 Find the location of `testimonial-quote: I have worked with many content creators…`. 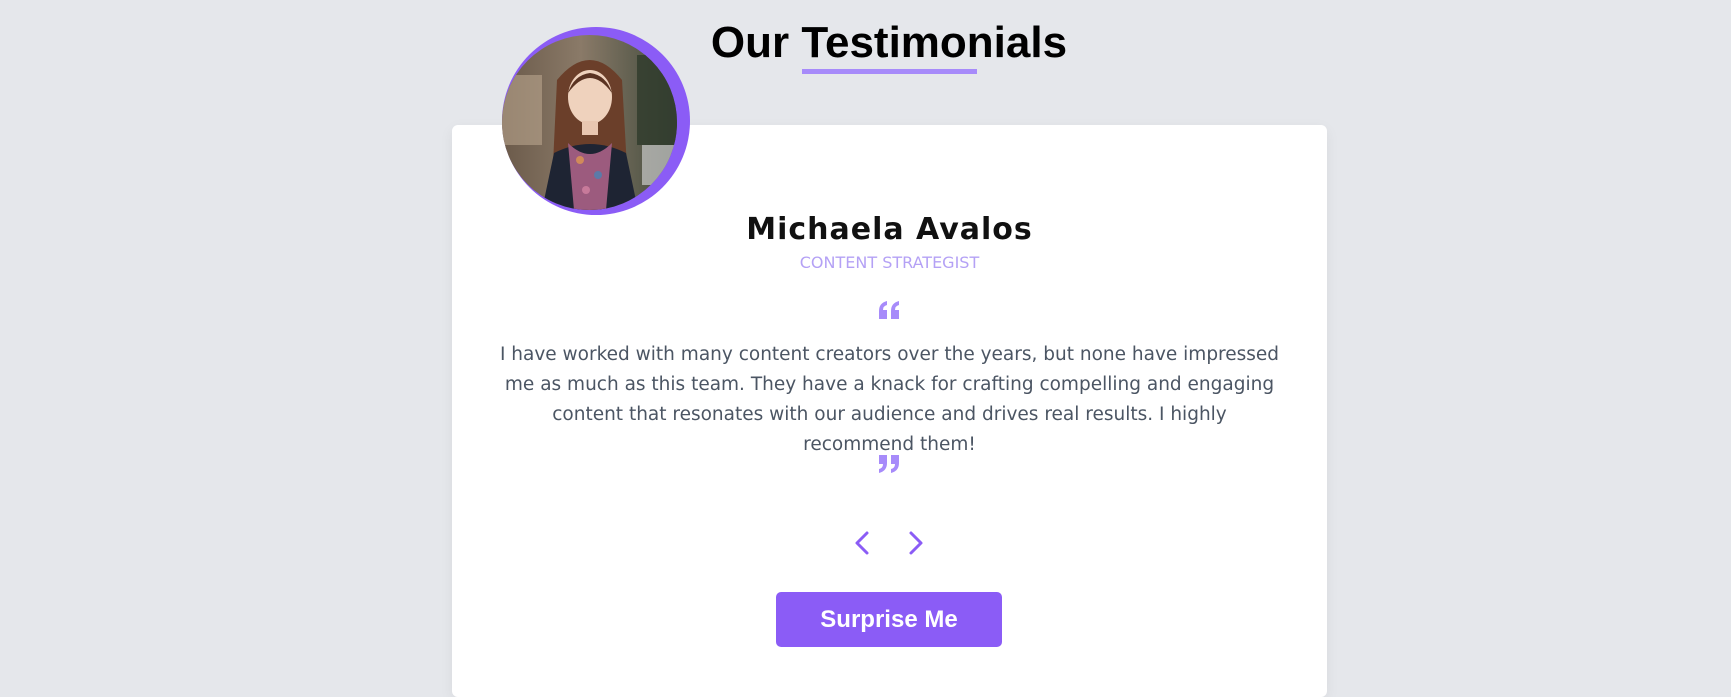

testimonial-quote: I have worked with many content creators… is located at coordinates (889, 399).